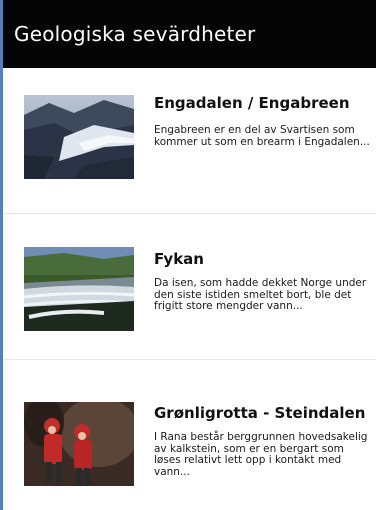 This screenshot has width=376, height=510. I want to click on header-bar: Geologiska sevärdheter, so click(189, 34).